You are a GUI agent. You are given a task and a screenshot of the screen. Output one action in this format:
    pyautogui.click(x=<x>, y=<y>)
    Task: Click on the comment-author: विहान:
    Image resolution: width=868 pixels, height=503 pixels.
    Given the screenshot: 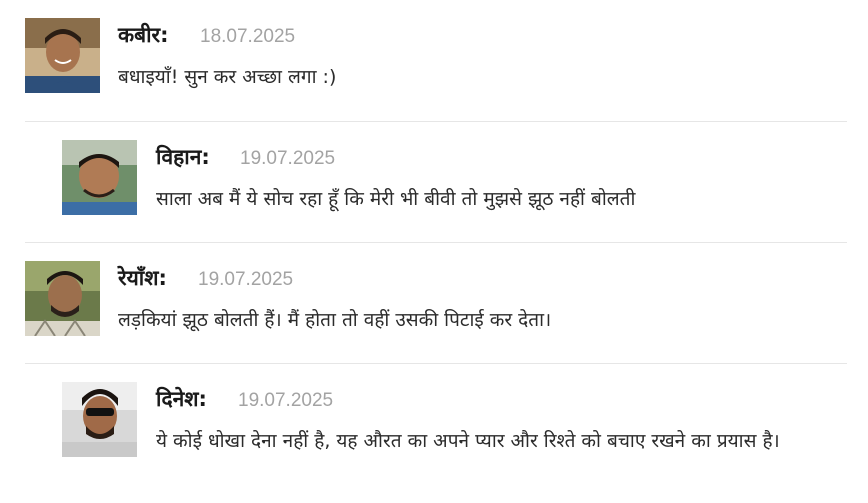 What is the action you would take?
    pyautogui.click(x=183, y=157)
    